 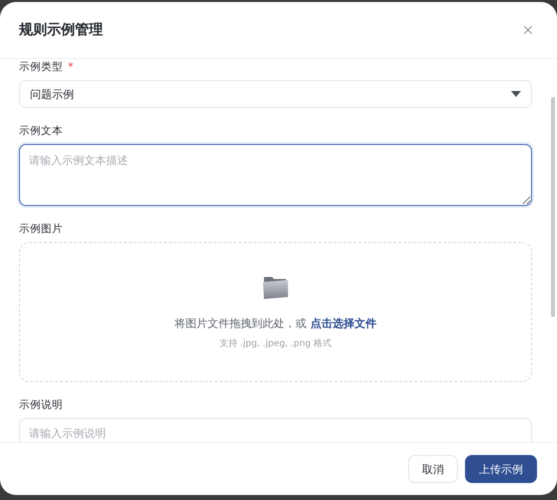 I want to click on input-field: 请输入示例说明, so click(x=275, y=430).